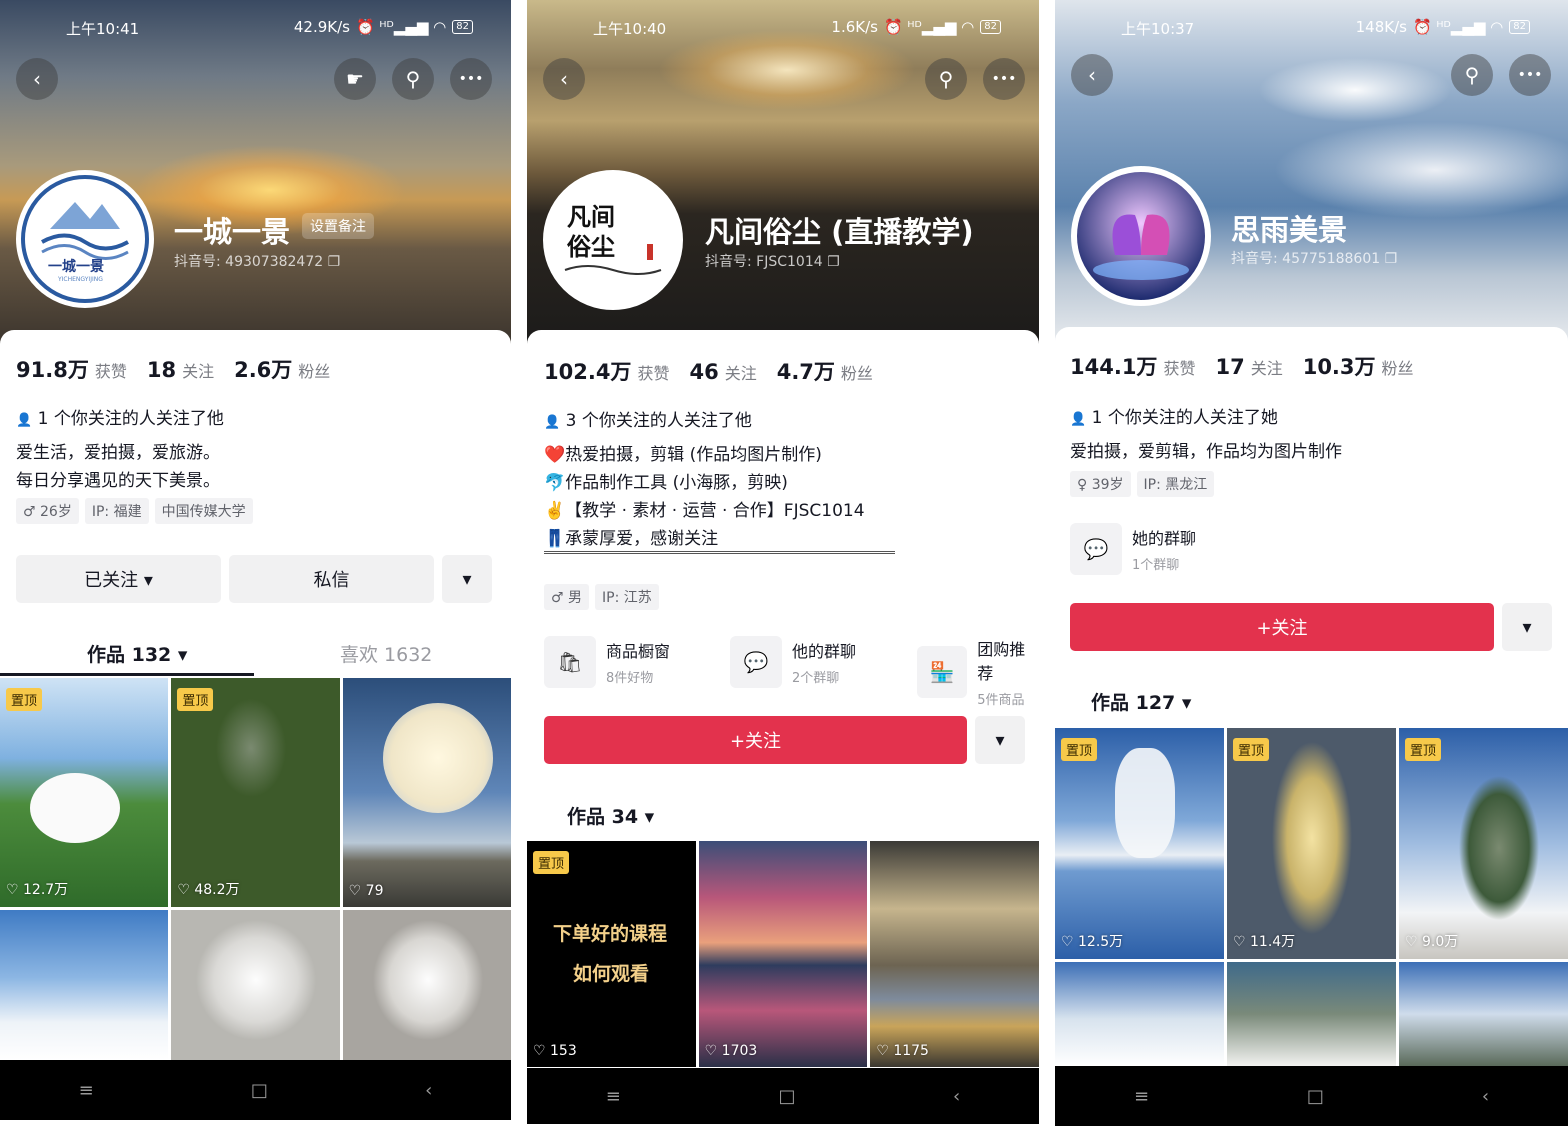 The height and width of the screenshot is (1126, 1568). I want to click on following-count: 46, so click(703, 372).